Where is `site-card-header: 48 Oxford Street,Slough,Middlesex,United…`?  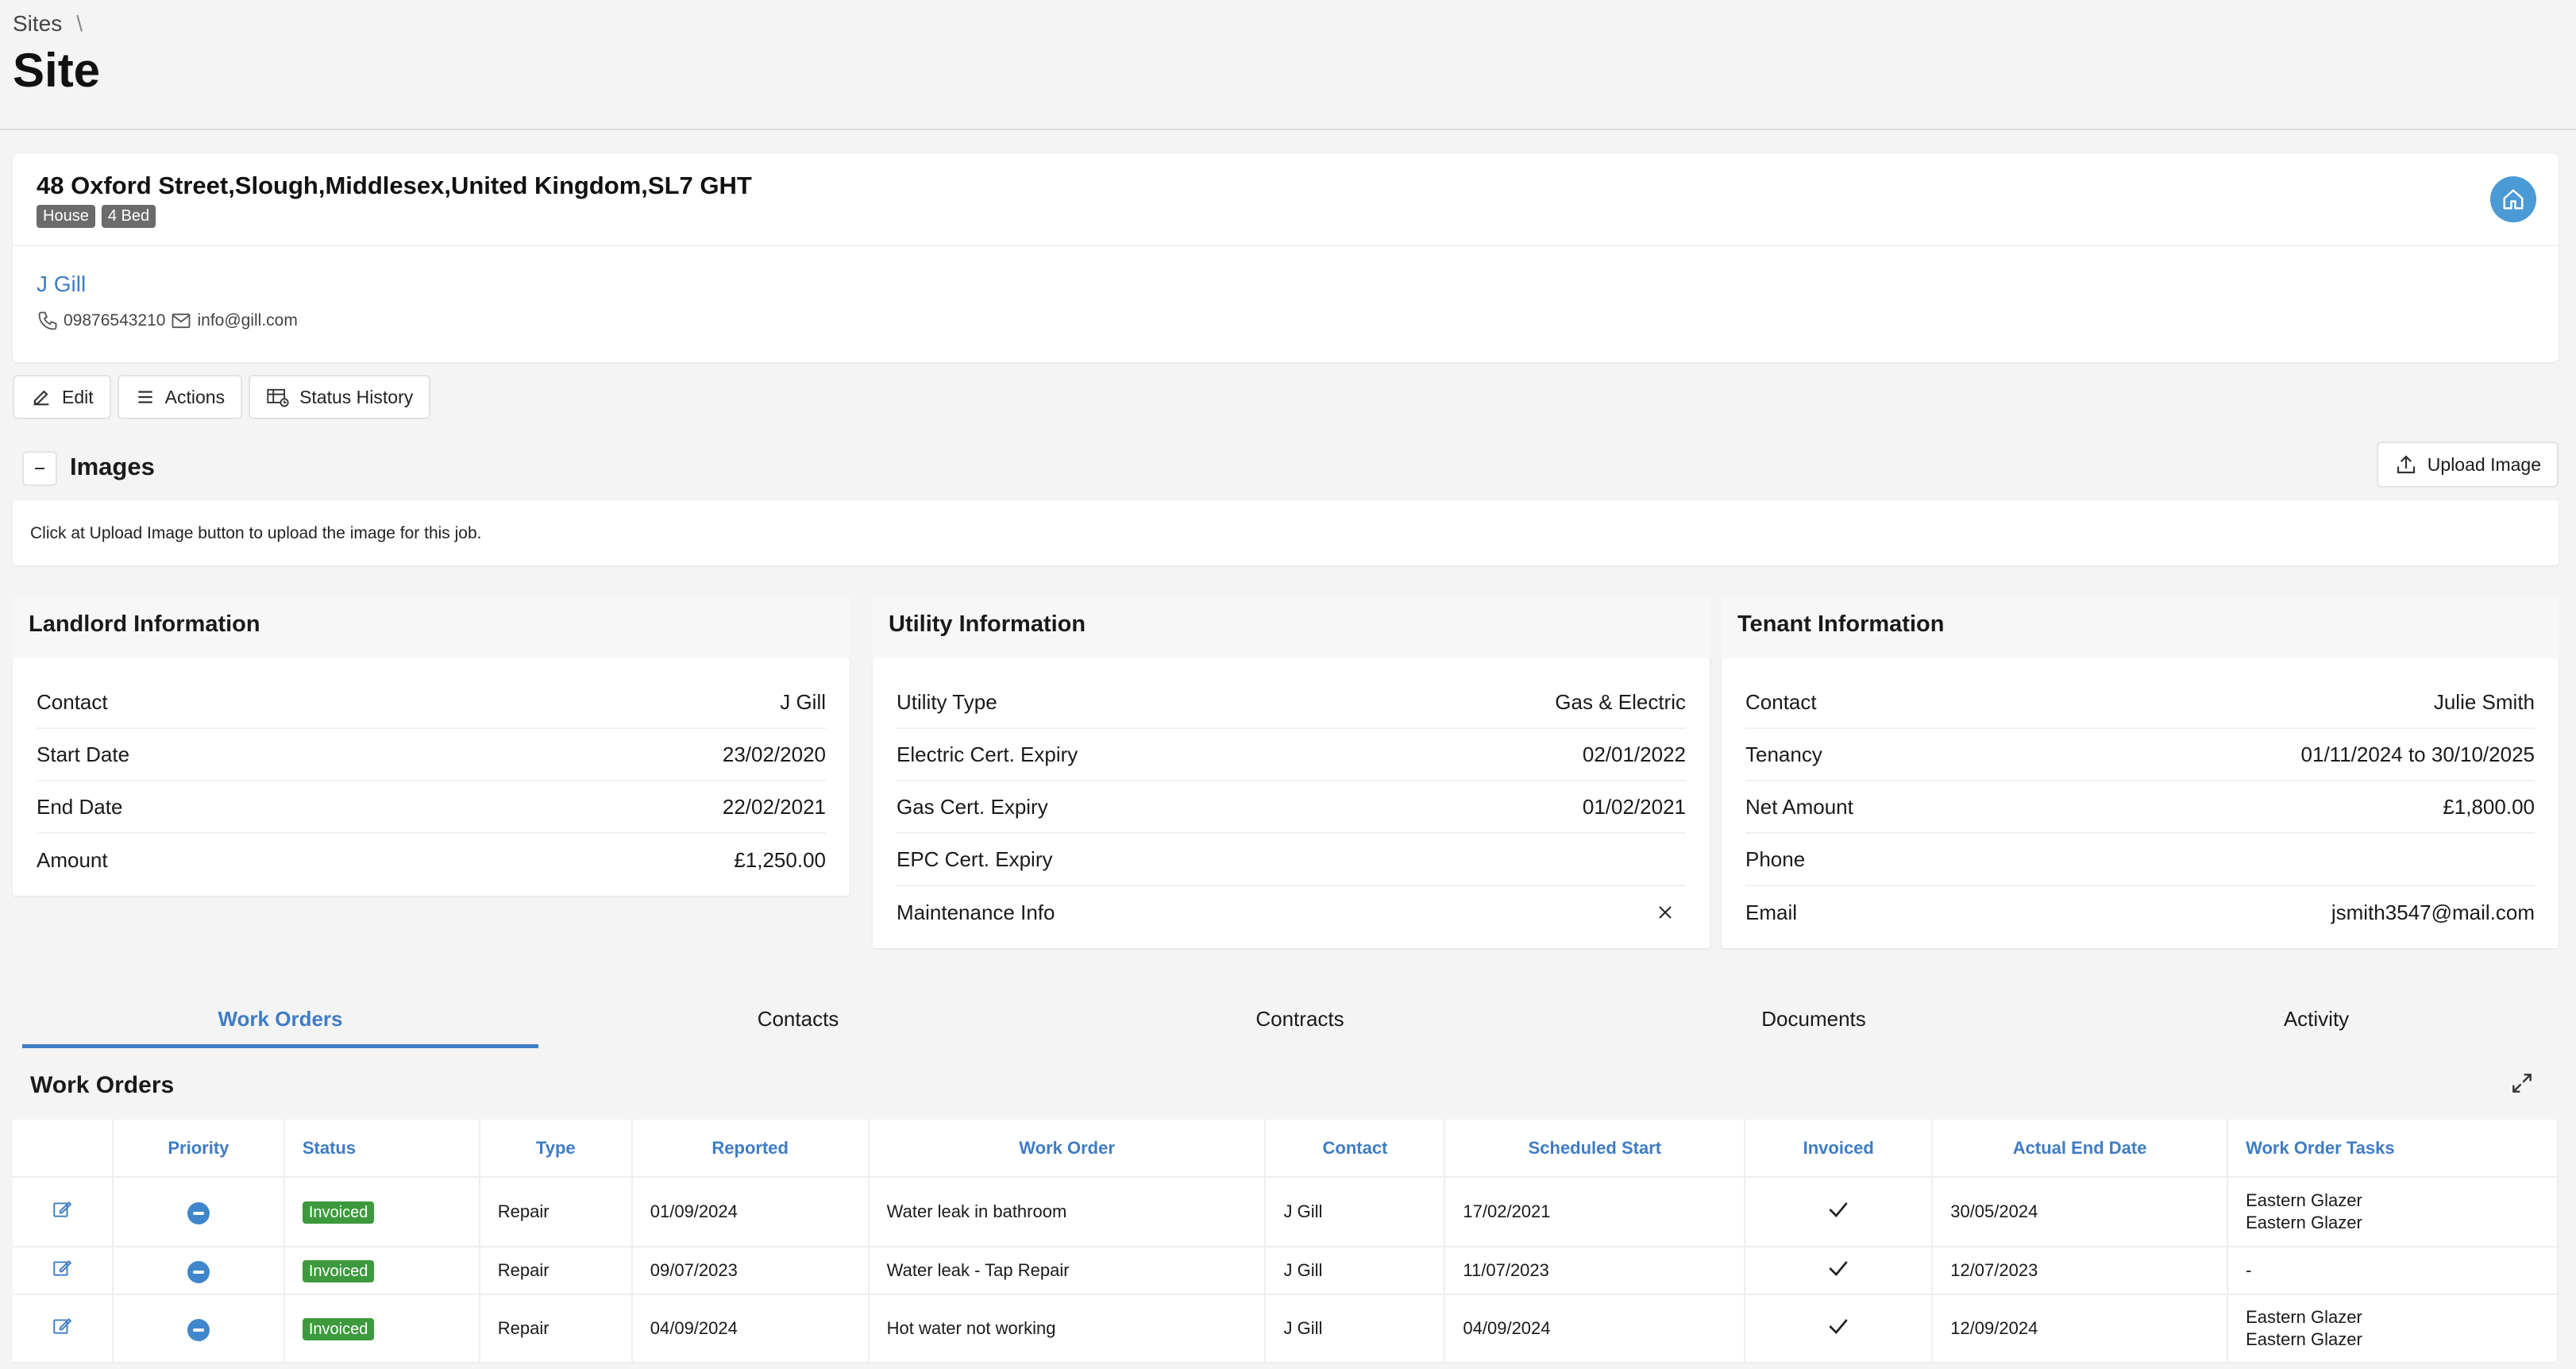
site-card-header: 48 Oxford Street,Slough,Middlesex,United… is located at coordinates (1286, 200).